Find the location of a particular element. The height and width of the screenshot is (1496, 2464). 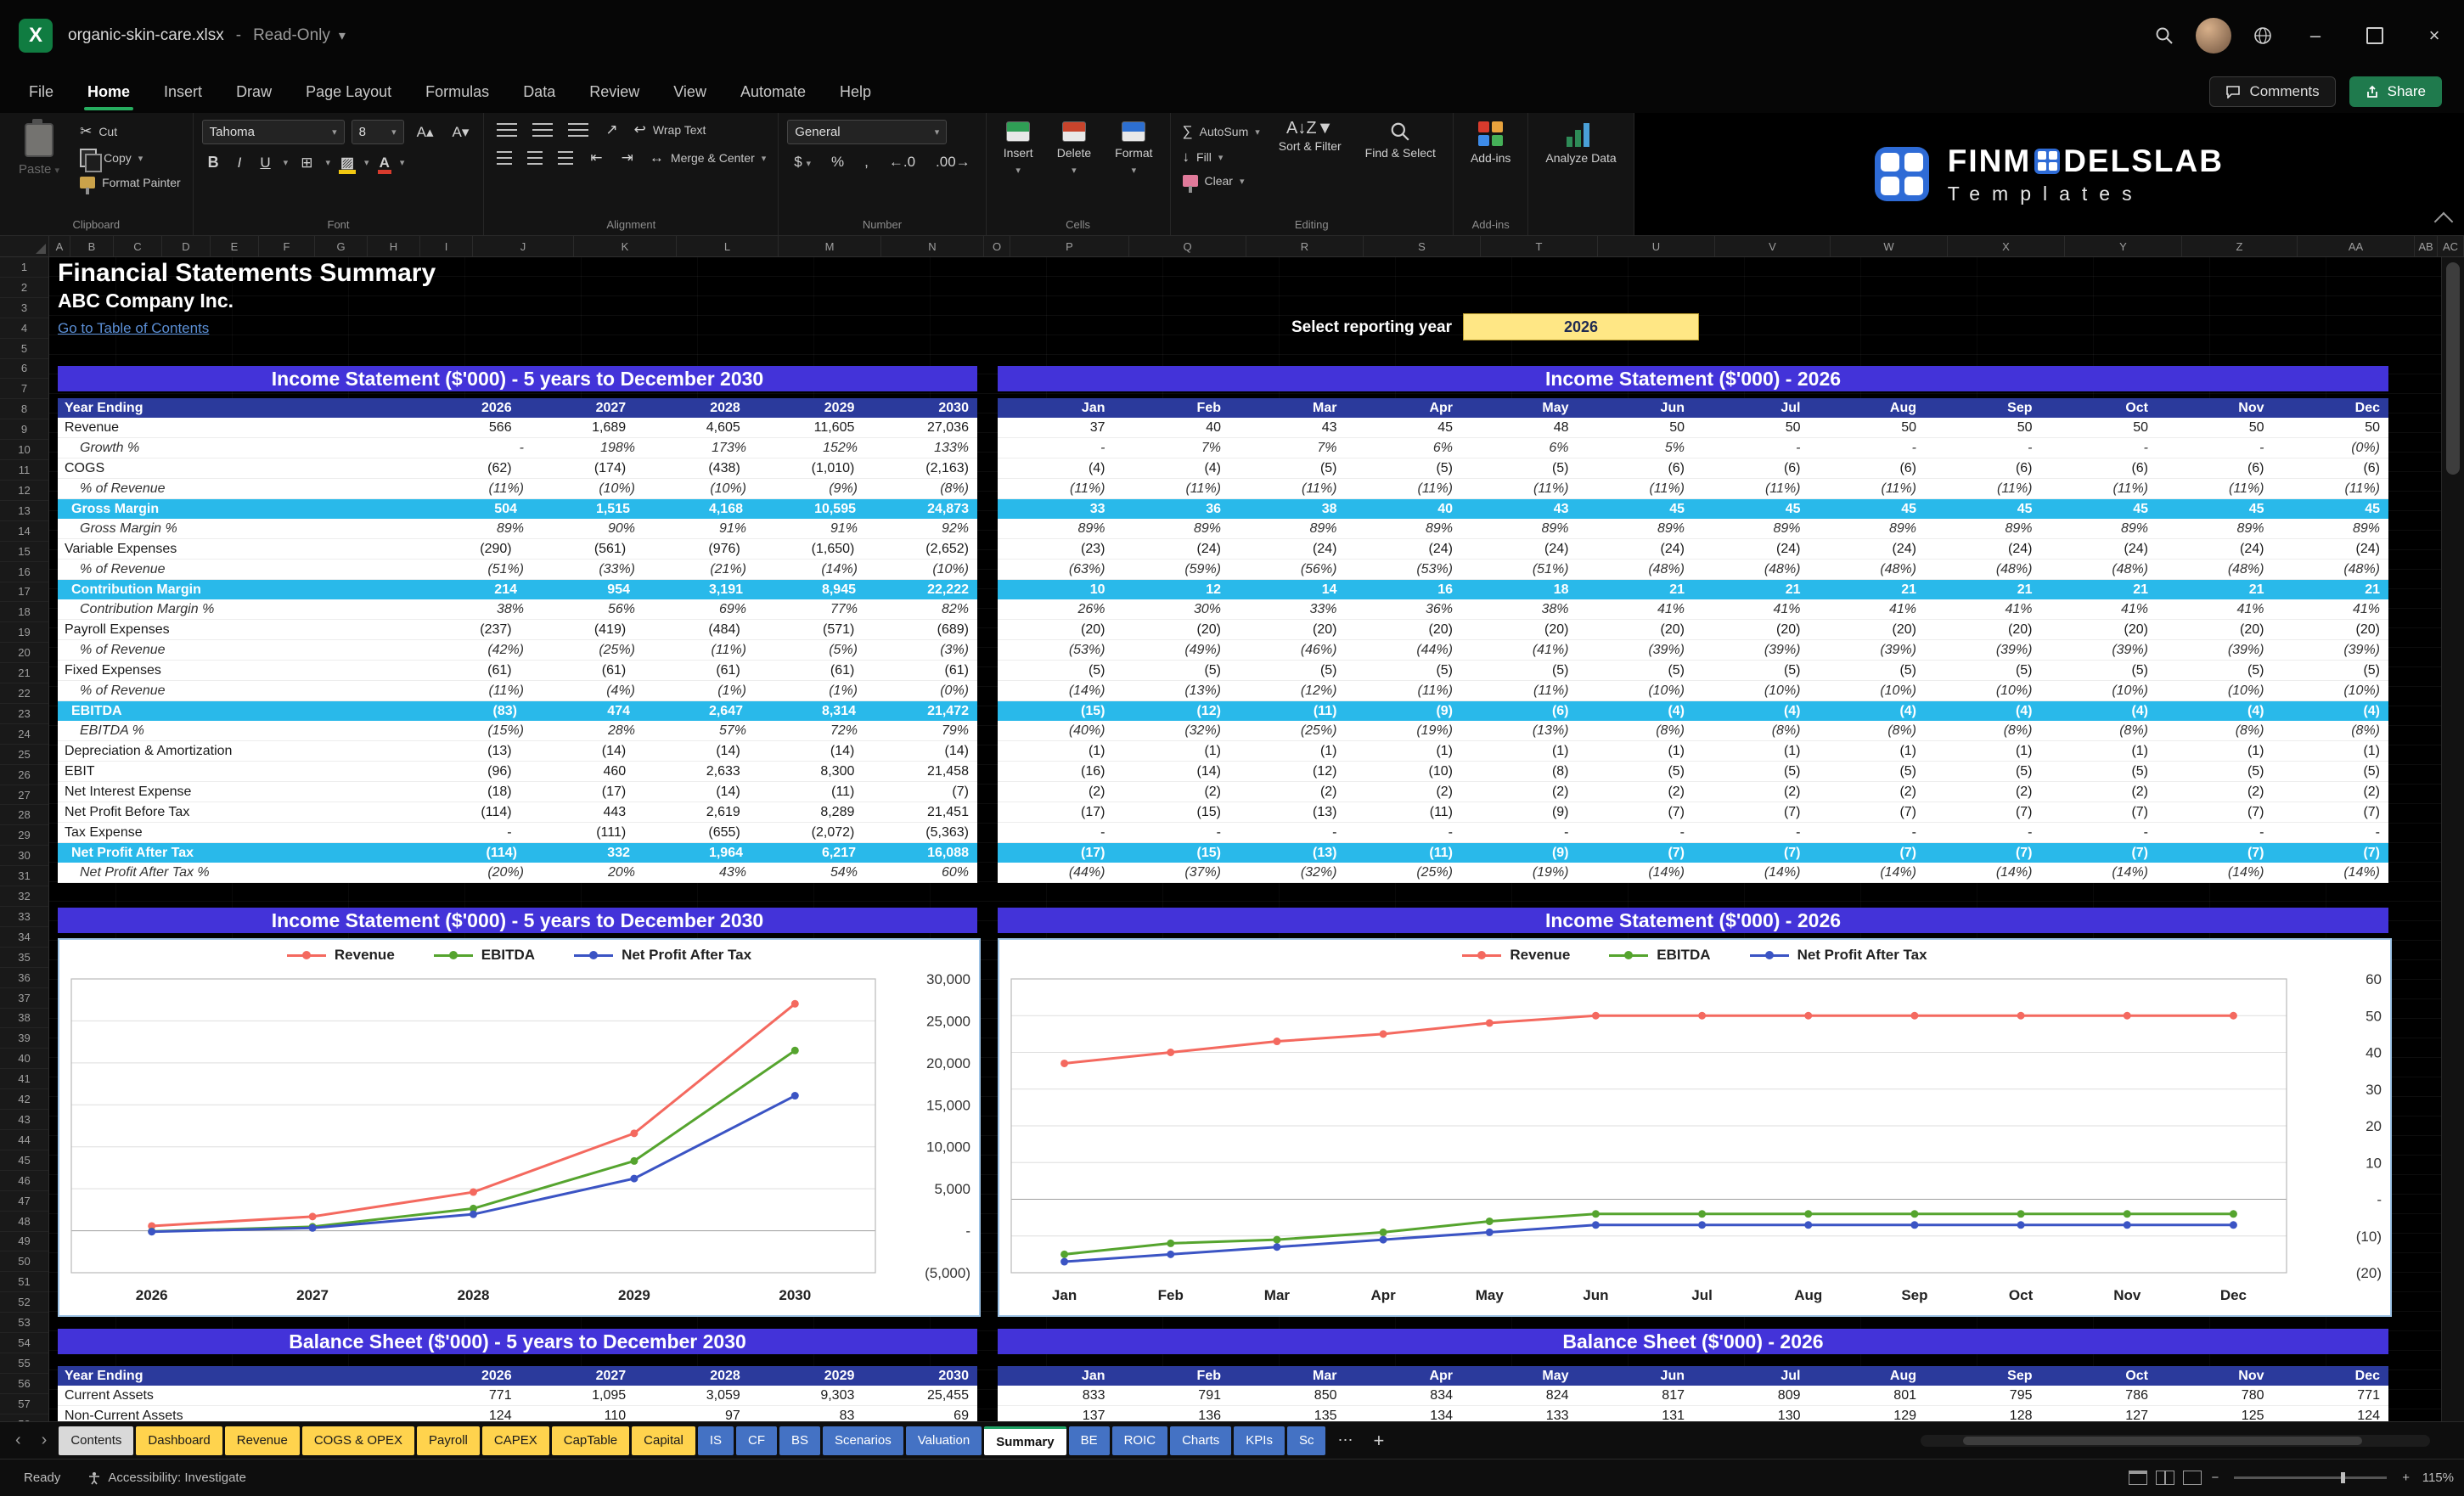

row-header-36: 36 is located at coordinates (24, 978).